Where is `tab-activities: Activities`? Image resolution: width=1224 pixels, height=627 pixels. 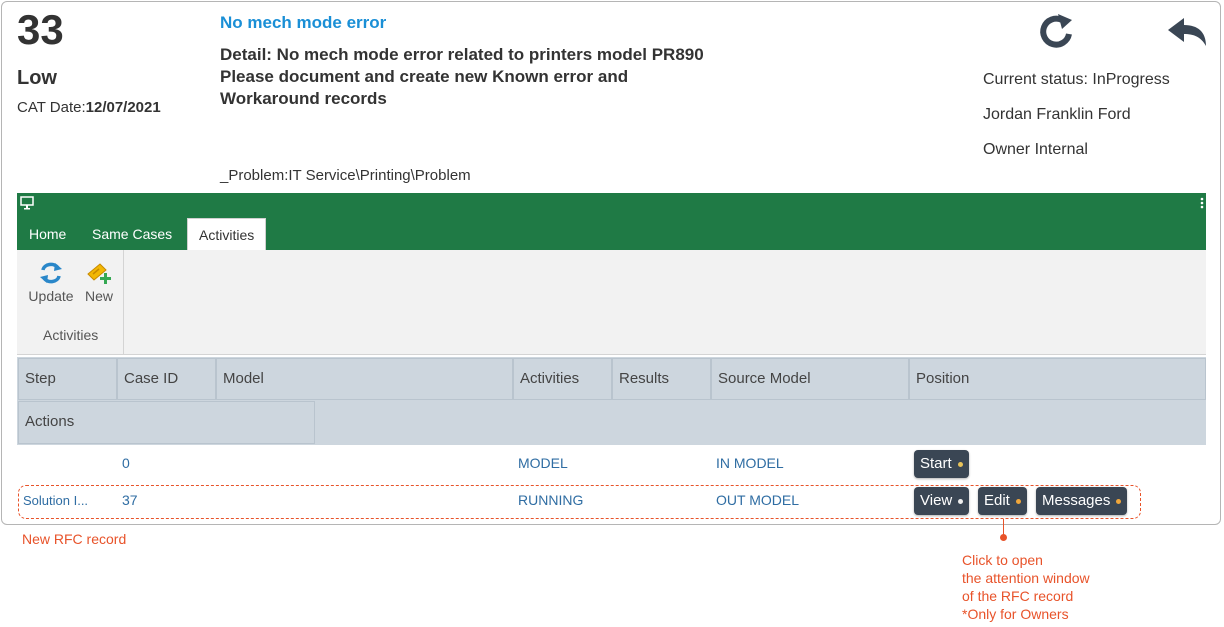 tab-activities: Activities is located at coordinates (226, 234).